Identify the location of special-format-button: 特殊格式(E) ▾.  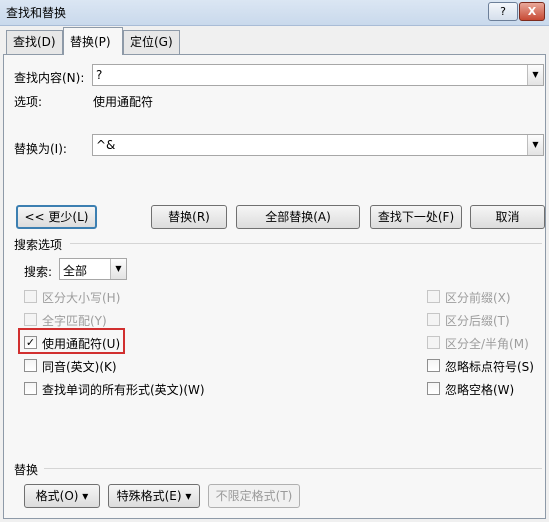
(154, 496).